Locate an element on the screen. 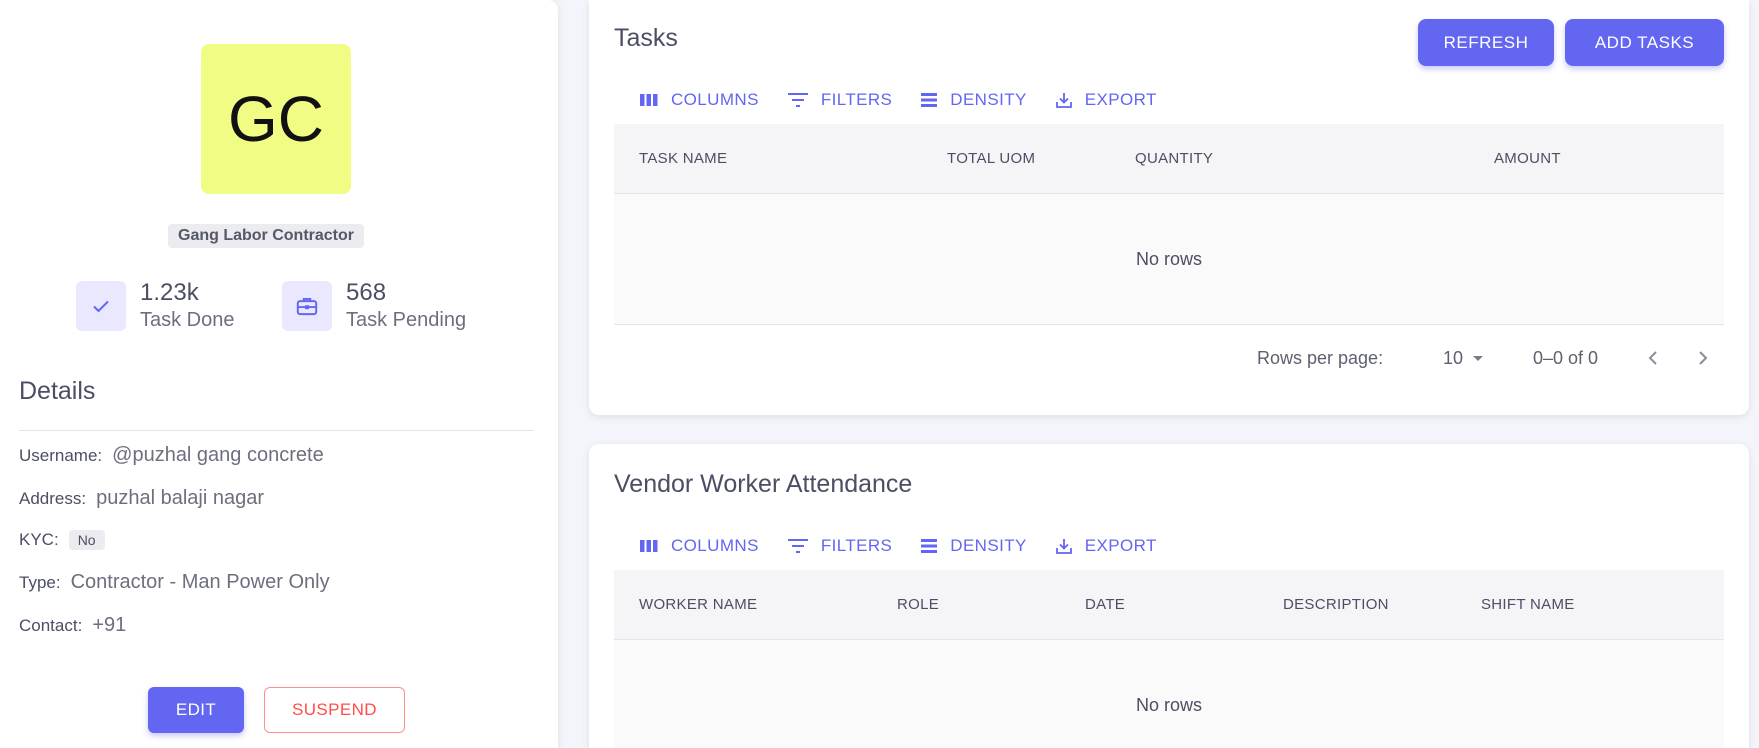 Image resolution: width=1759 pixels, height=748 pixels. column-header: QUANTITY is located at coordinates (1174, 159).